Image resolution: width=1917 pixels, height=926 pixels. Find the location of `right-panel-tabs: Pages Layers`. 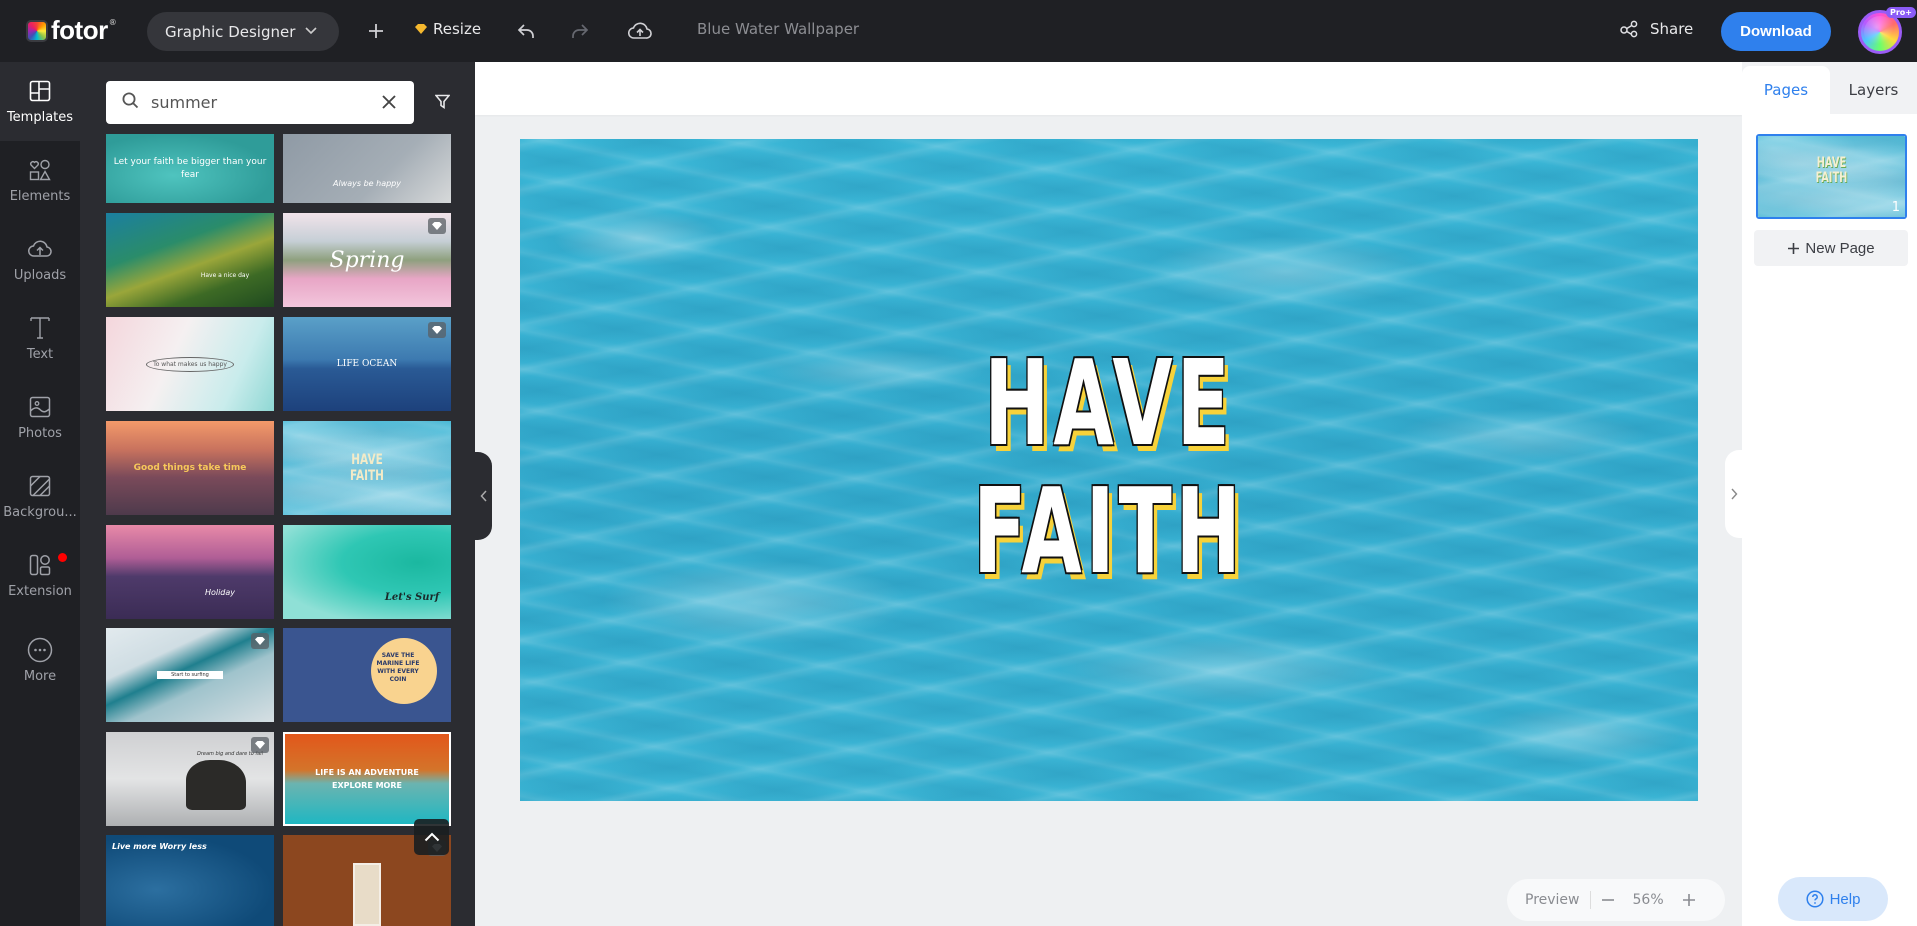

right-panel-tabs: Pages Layers is located at coordinates (1829, 88).